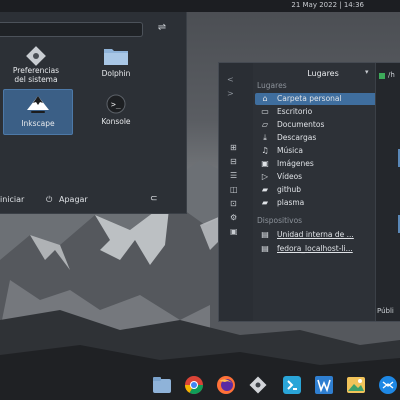 Image resolution: width=400 pixels, height=400 pixels. What do you see at coordinates (322, 112) in the screenshot?
I see `place-item-desktop: ▭ Escritorio` at bounding box center [322, 112].